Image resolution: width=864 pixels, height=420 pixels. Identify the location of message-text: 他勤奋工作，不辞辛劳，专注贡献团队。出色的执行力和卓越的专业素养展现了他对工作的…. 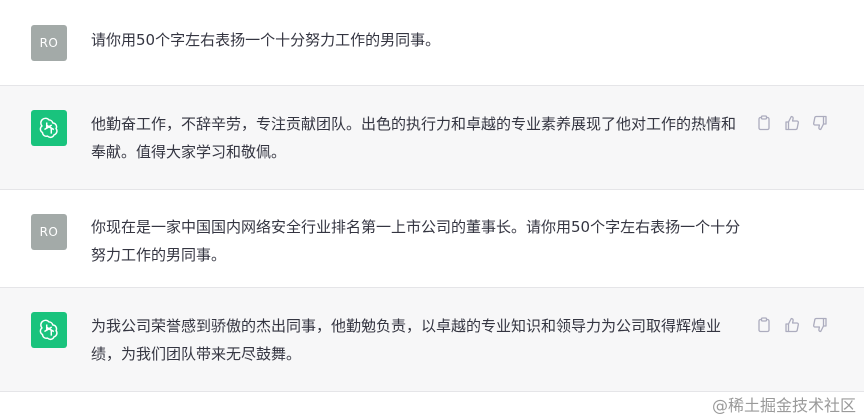
(414, 138).